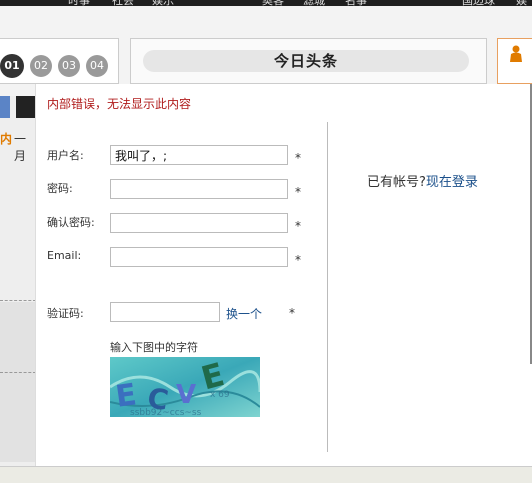  I want to click on dark-button, so click(26, 107).